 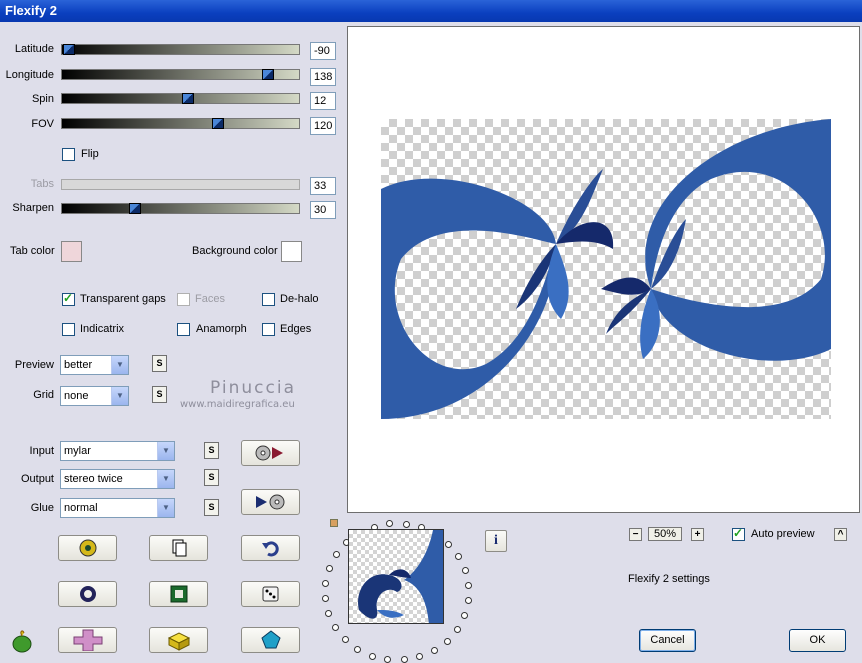 I want to click on frame-button, so click(x=178, y=594).